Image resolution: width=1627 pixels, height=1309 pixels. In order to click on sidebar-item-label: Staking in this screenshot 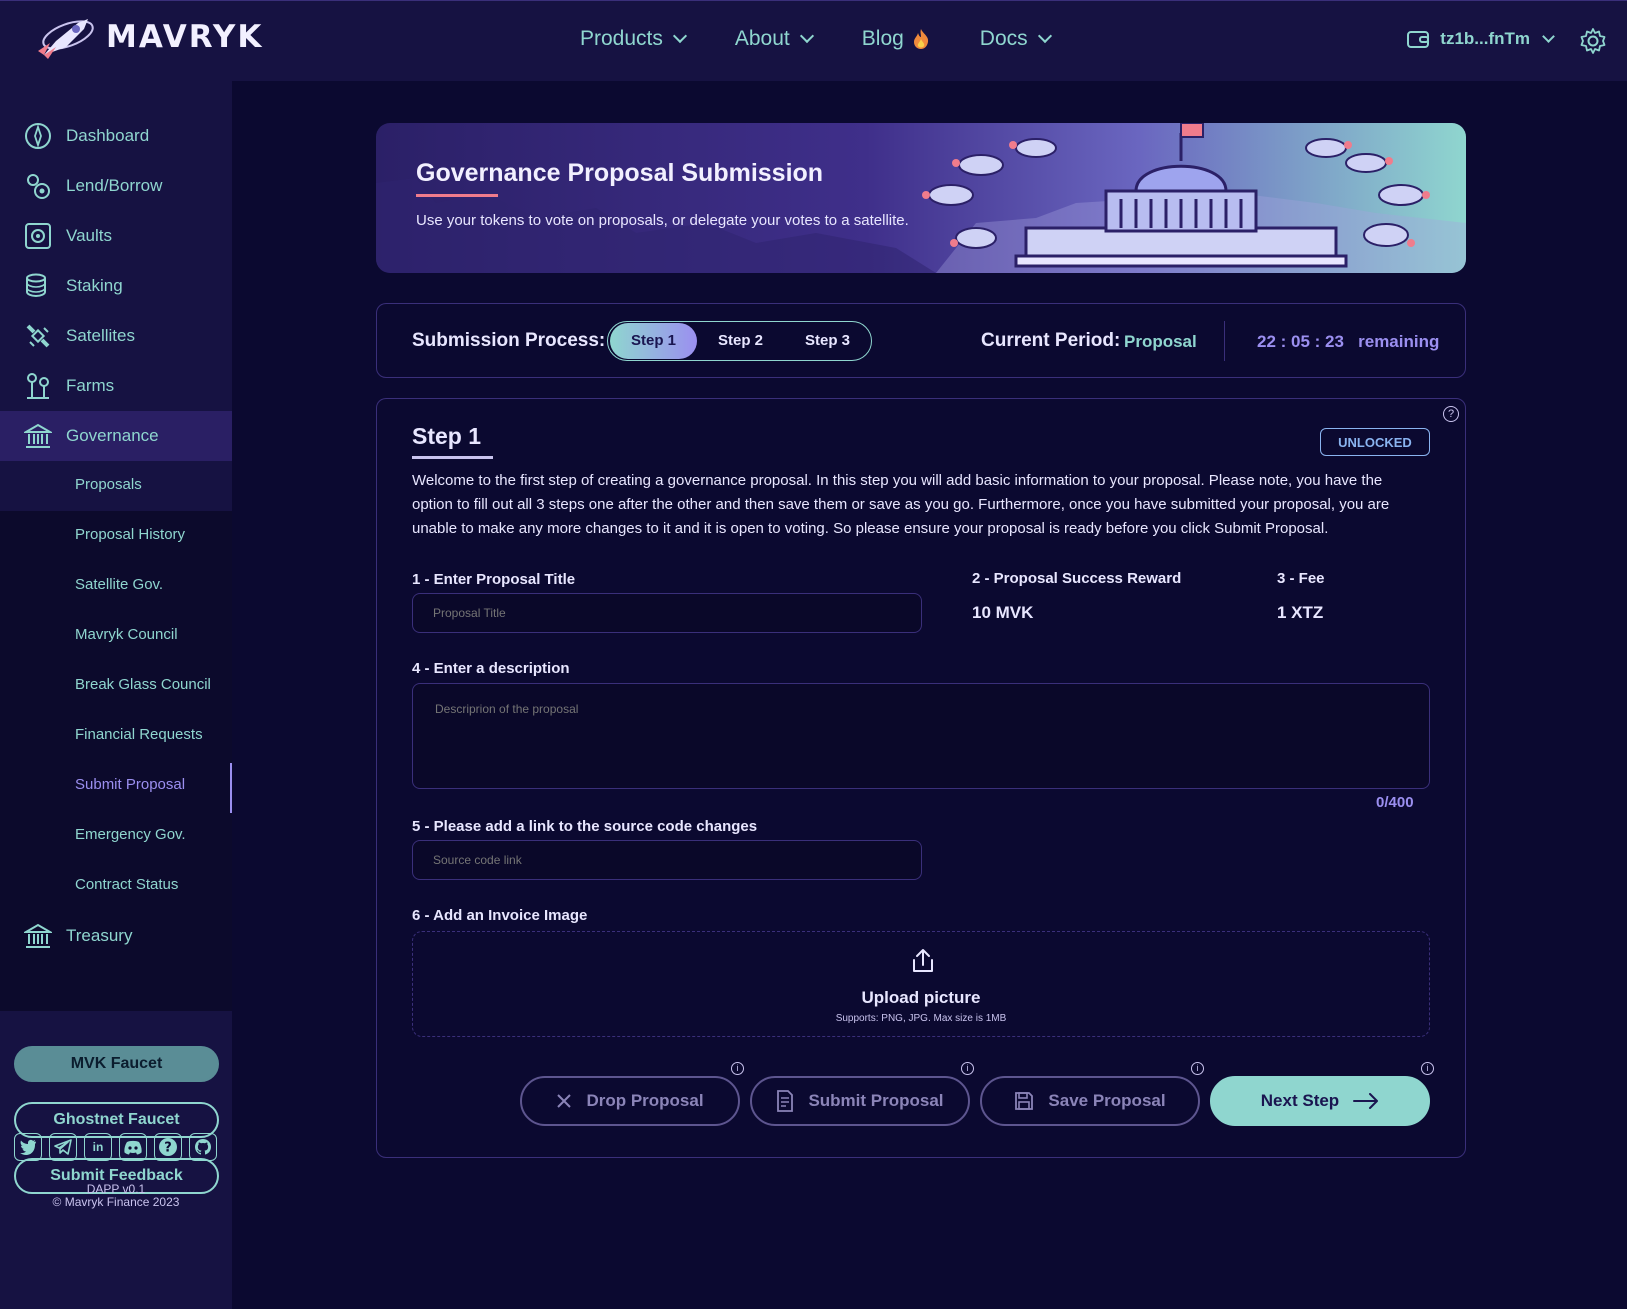, I will do `click(94, 285)`.